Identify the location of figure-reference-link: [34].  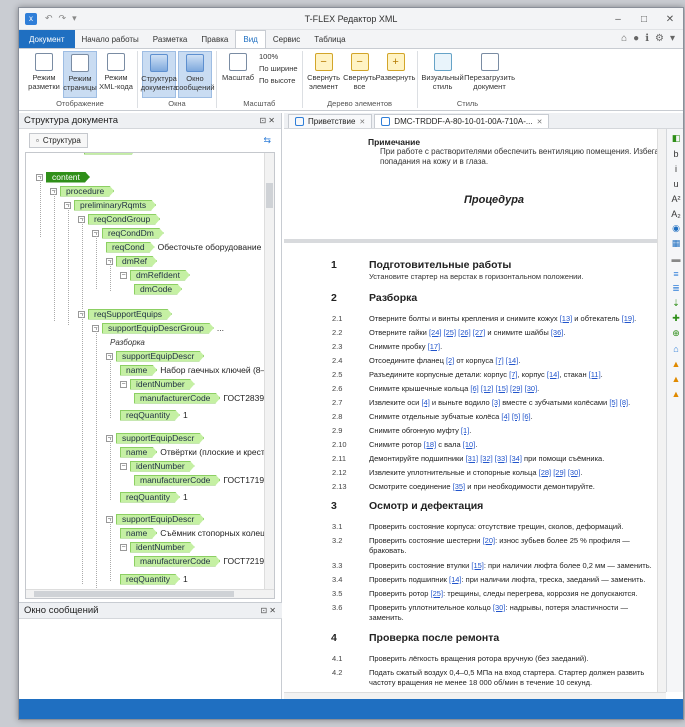
(515, 458).